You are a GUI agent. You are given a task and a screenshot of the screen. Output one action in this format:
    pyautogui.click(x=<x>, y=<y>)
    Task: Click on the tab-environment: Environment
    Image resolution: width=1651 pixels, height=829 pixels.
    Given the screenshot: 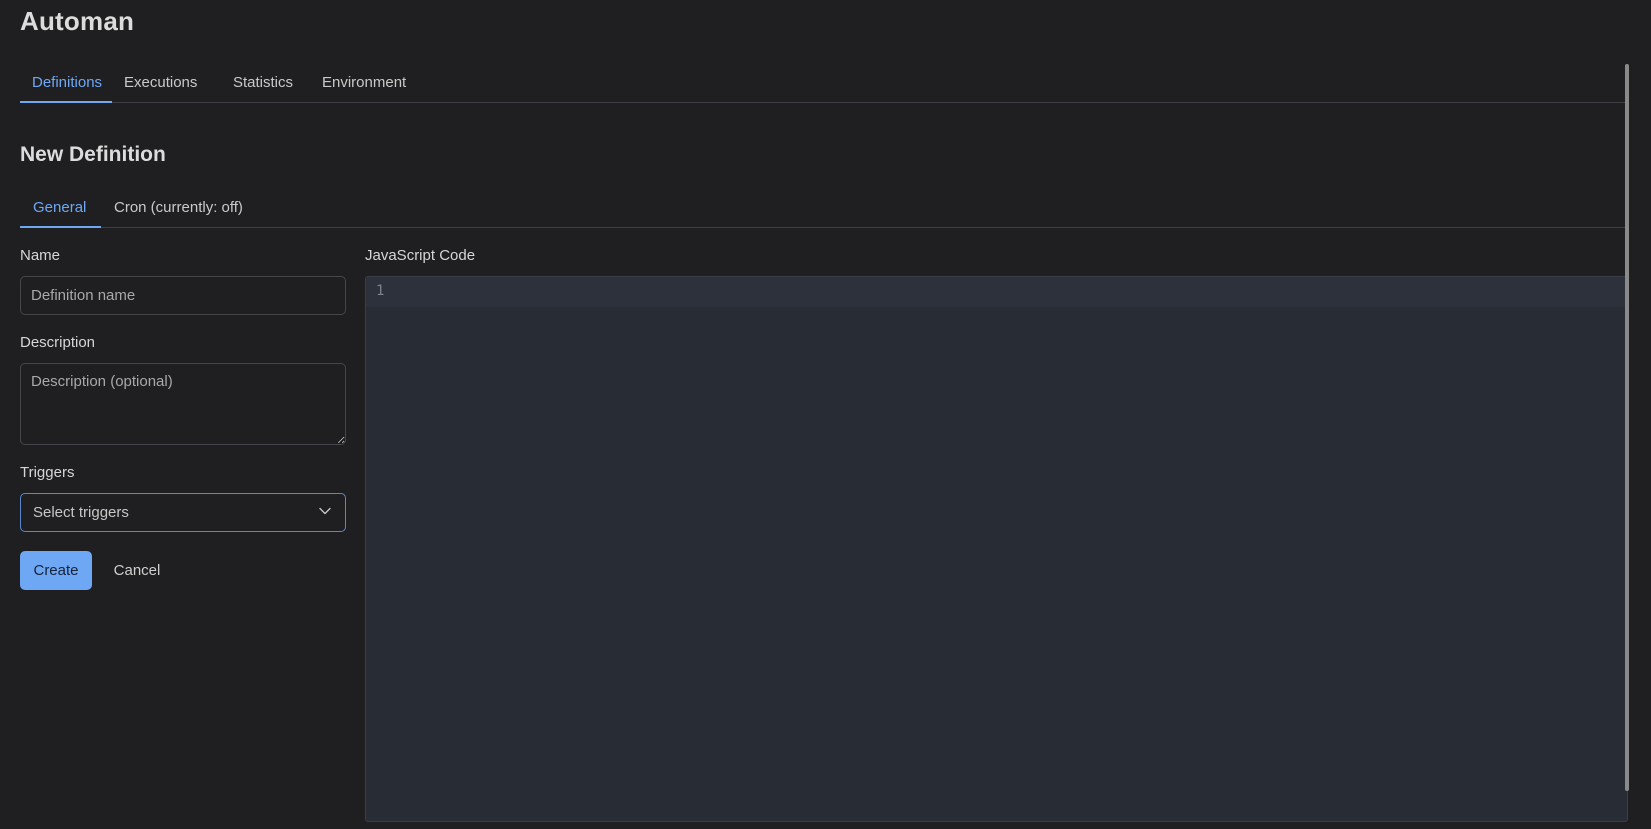 What is the action you would take?
    pyautogui.click(x=362, y=83)
    